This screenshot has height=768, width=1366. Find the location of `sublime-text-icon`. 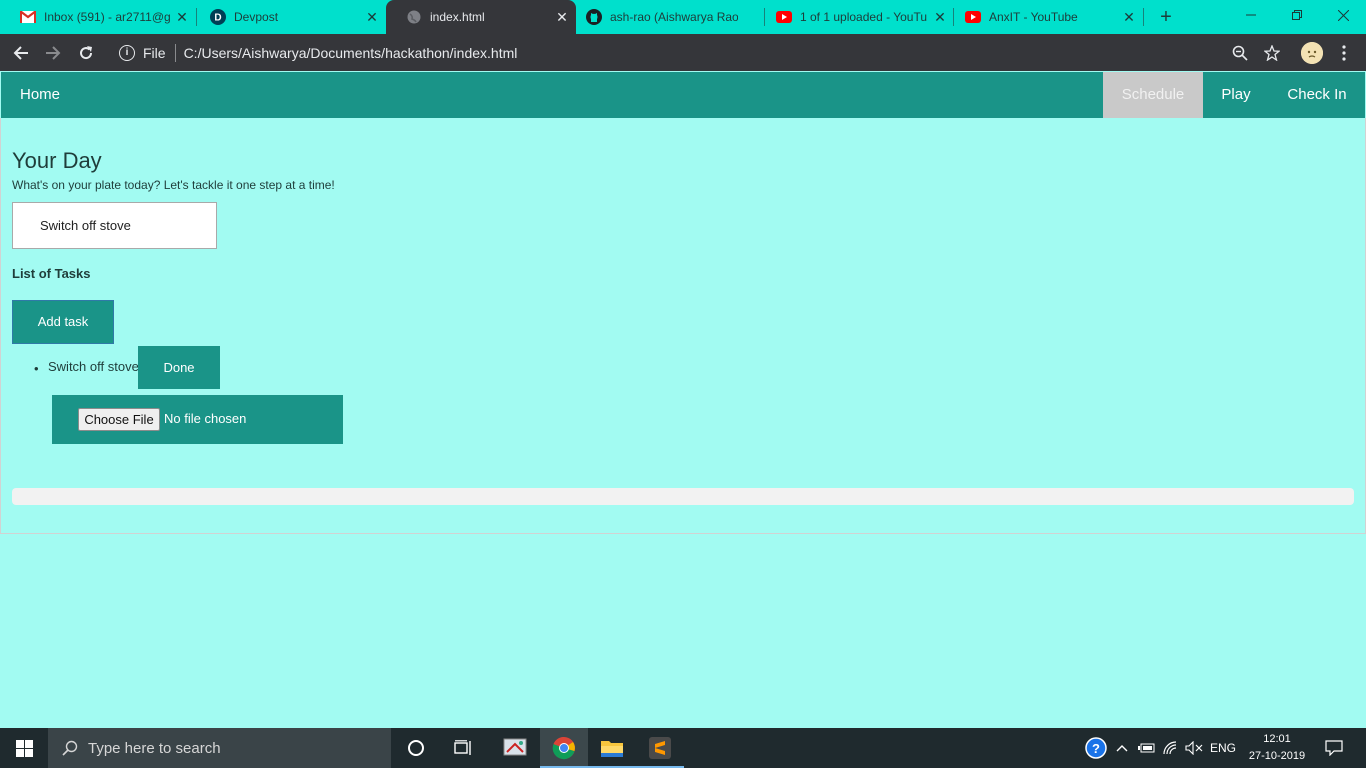

sublime-text-icon is located at coordinates (660, 748).